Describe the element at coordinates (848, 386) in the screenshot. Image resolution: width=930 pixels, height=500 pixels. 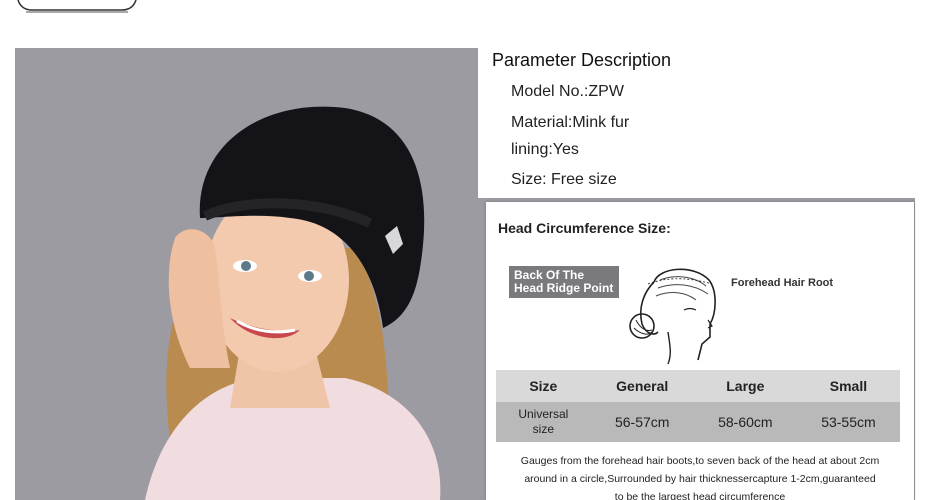
I see `header-small: Small` at that location.